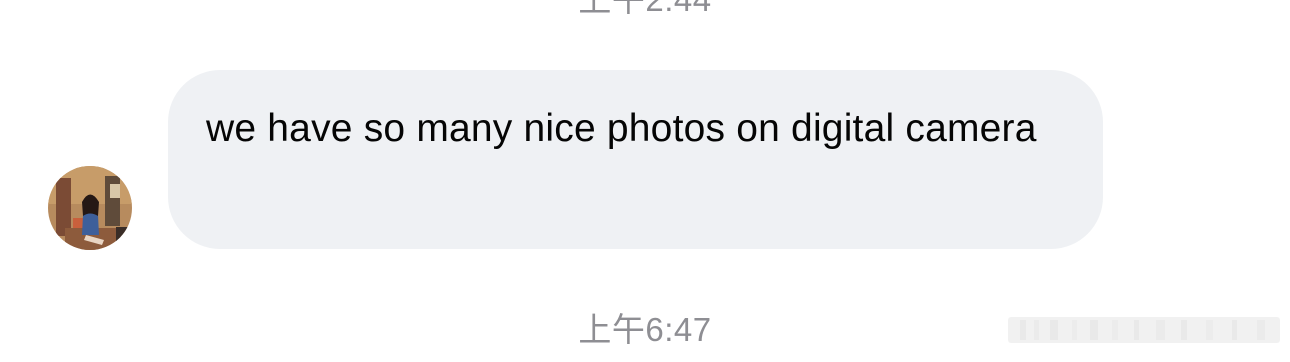  I want to click on faint-watermark-graphic, so click(1144, 330).